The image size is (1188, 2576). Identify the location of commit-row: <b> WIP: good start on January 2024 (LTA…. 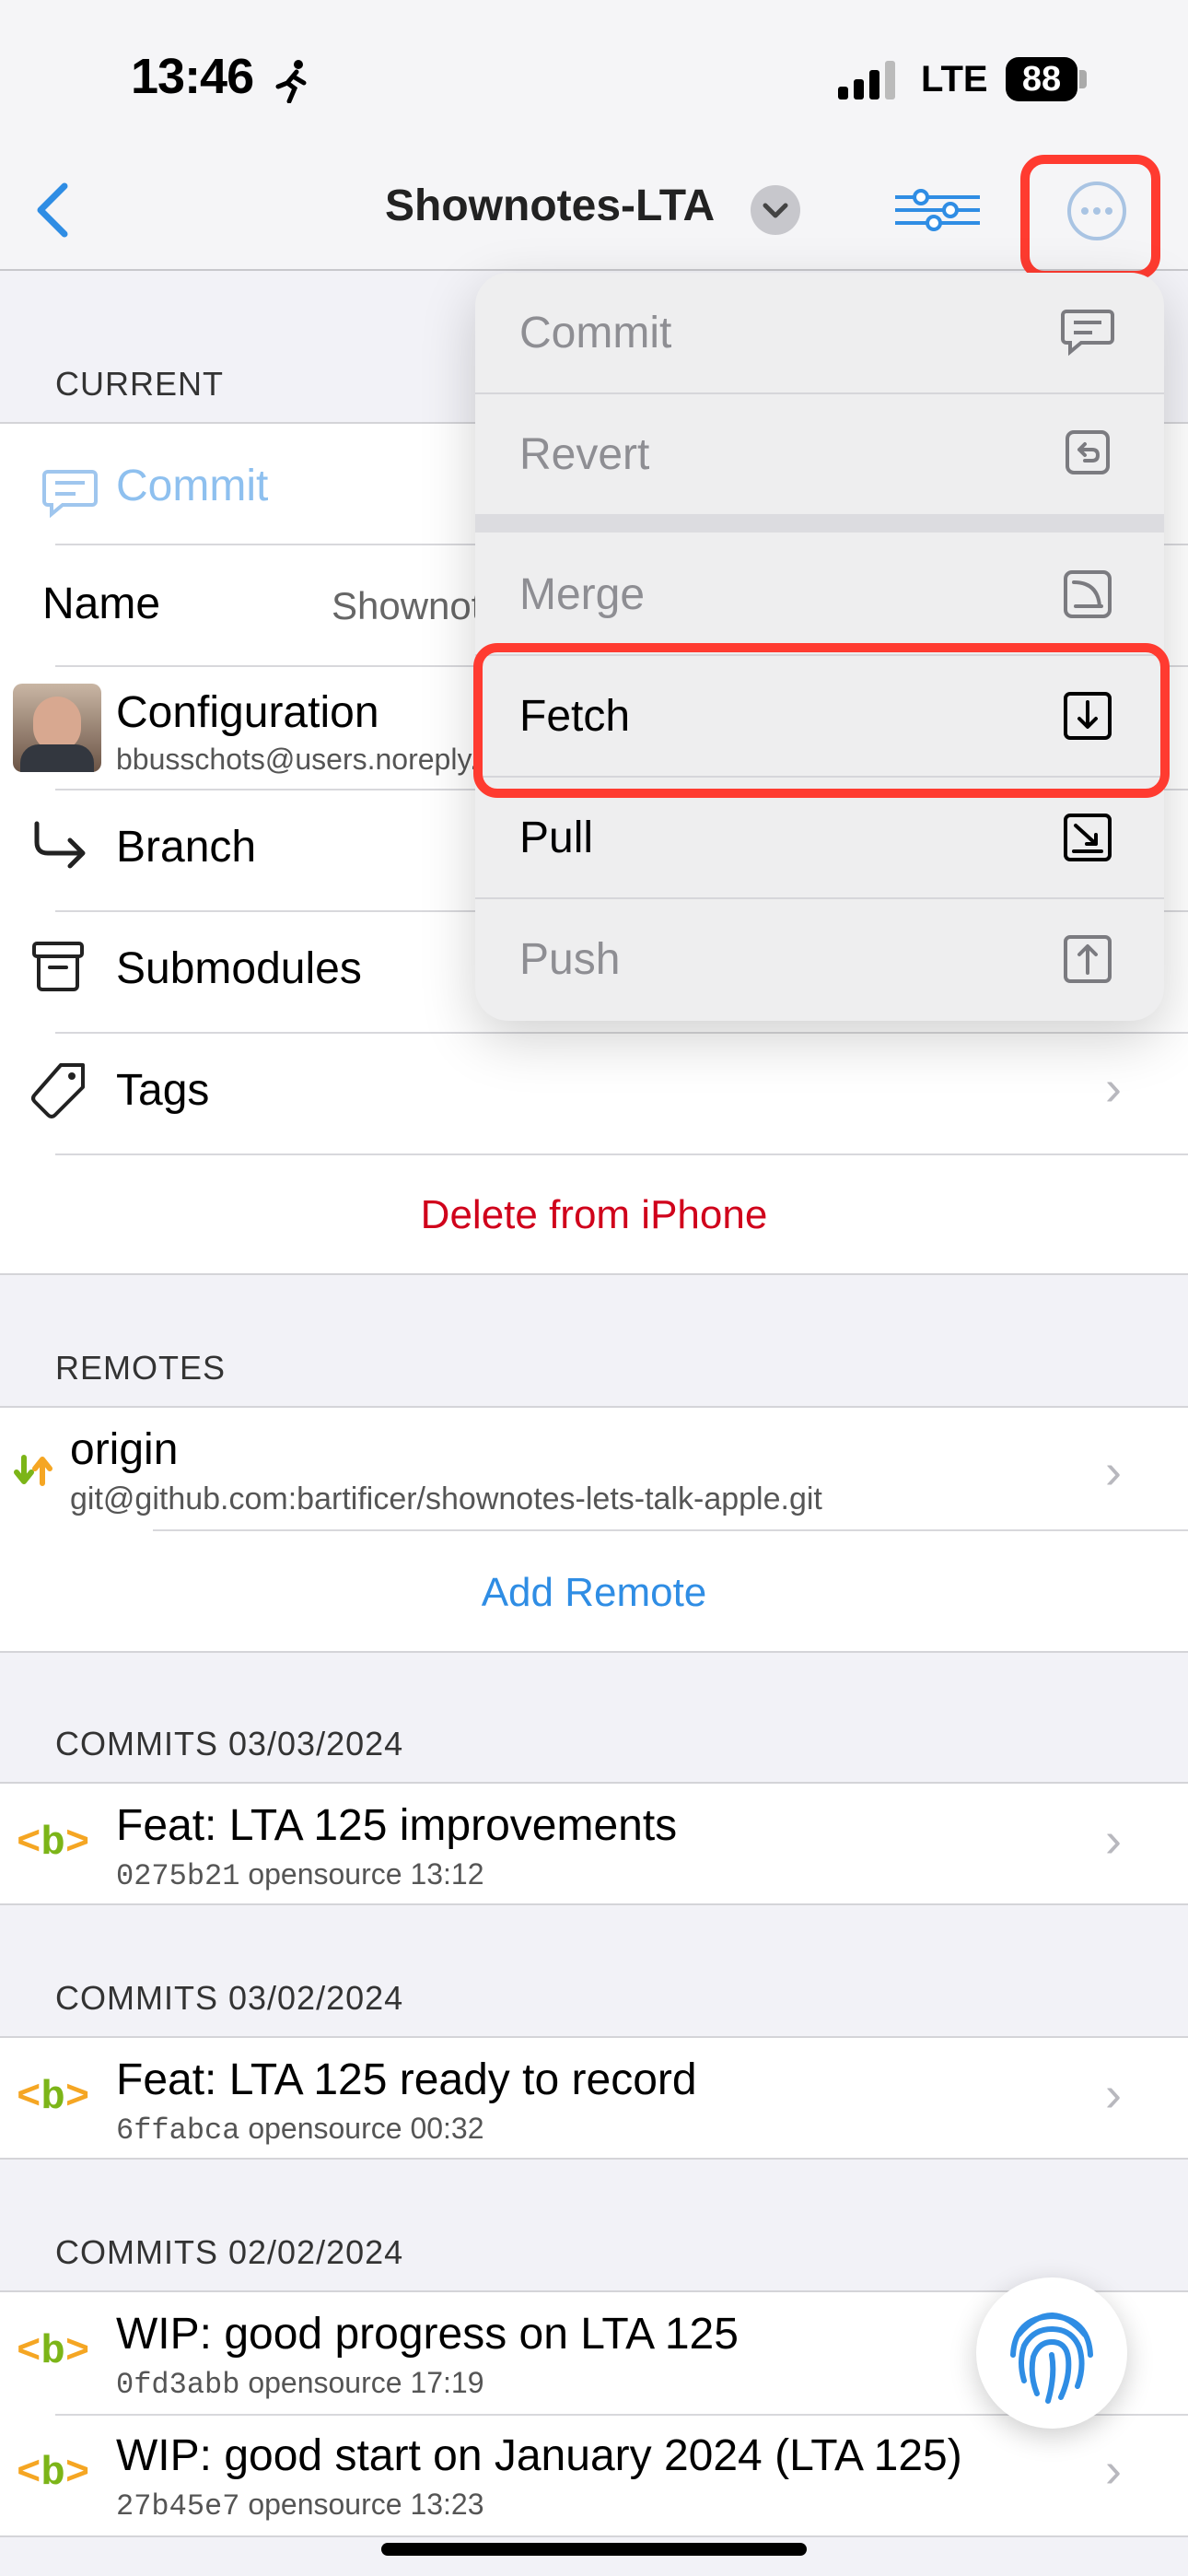
(594, 2474).